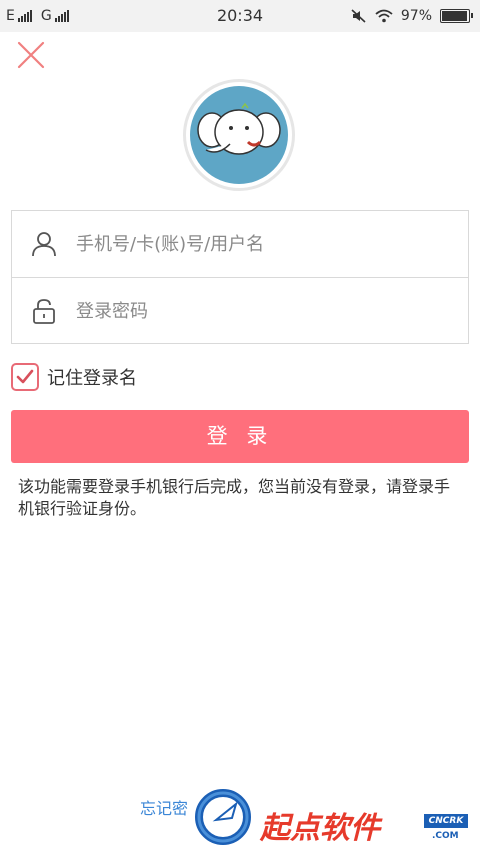 This screenshot has height=853, width=480. I want to click on password-input, so click(266, 311).